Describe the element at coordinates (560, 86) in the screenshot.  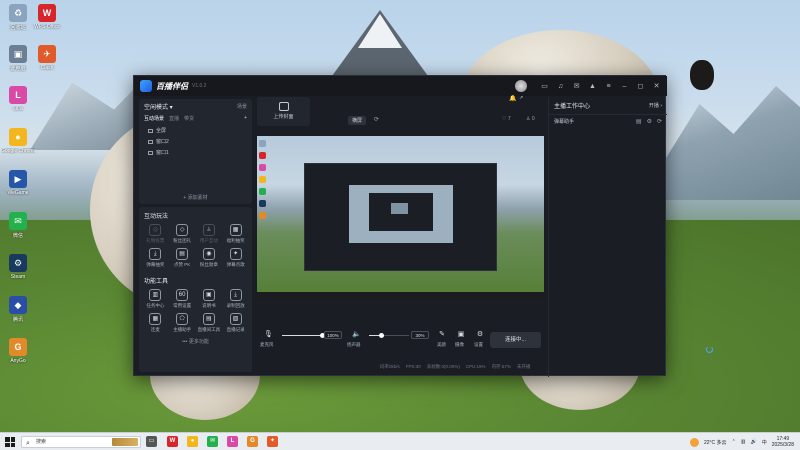
I see `headset-icon: ♫` at that location.